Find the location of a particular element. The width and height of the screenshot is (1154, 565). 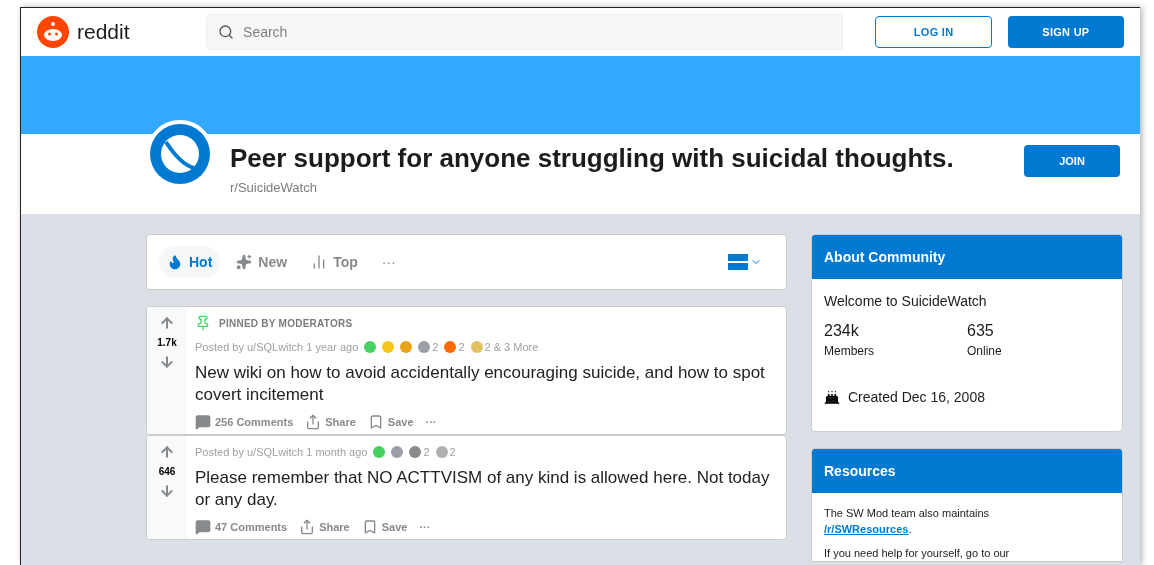

welcome-text: Welcome to SuicideWatch is located at coordinates (906, 301).